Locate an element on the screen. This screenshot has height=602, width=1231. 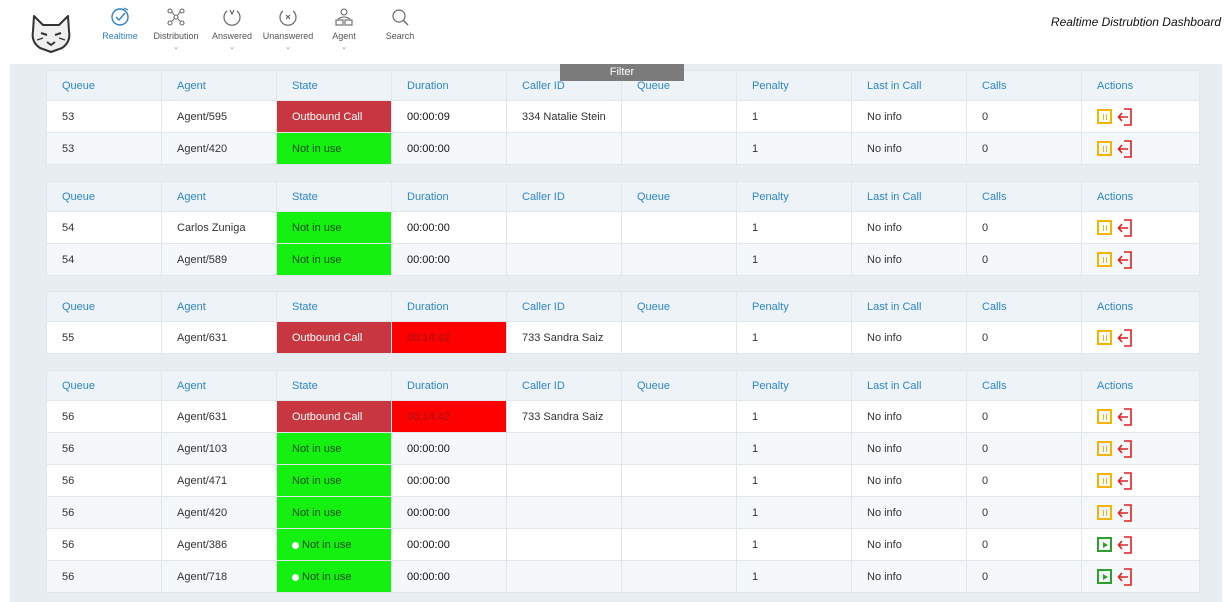
nav-item-search: Search is located at coordinates (400, 35).